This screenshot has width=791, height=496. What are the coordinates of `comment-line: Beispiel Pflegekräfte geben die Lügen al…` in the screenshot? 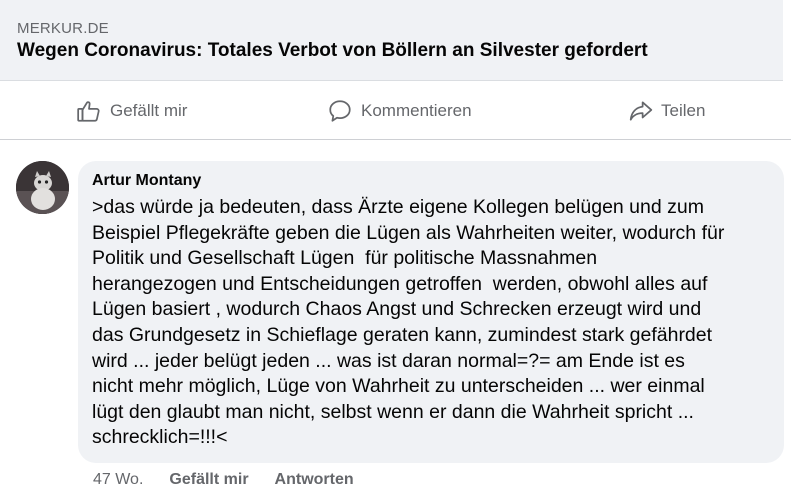 It's located at (408, 232).